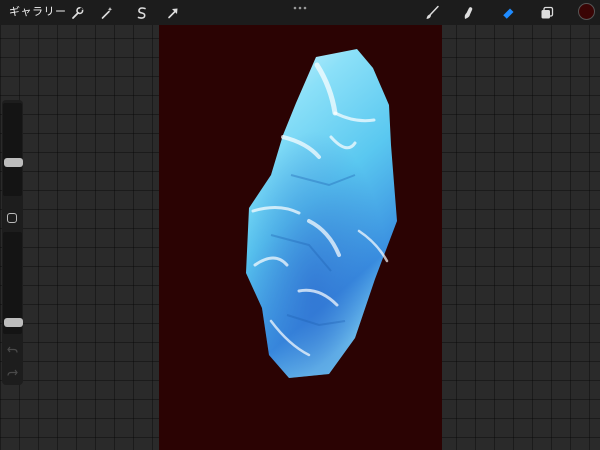 This screenshot has width=600, height=450. I want to click on eraser-icon, so click(508, 13).